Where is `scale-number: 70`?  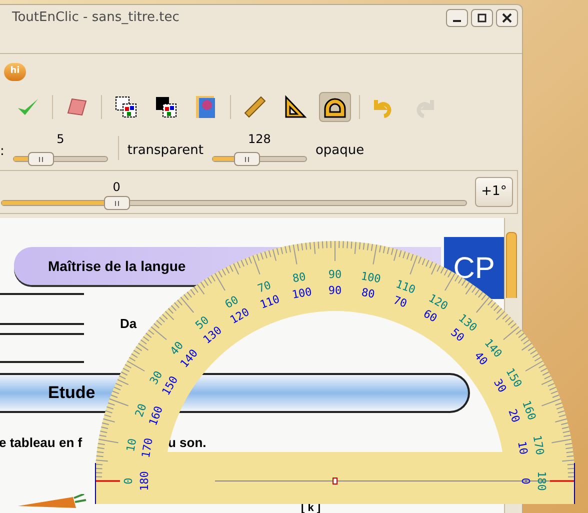
scale-number: 70 is located at coordinates (400, 302).